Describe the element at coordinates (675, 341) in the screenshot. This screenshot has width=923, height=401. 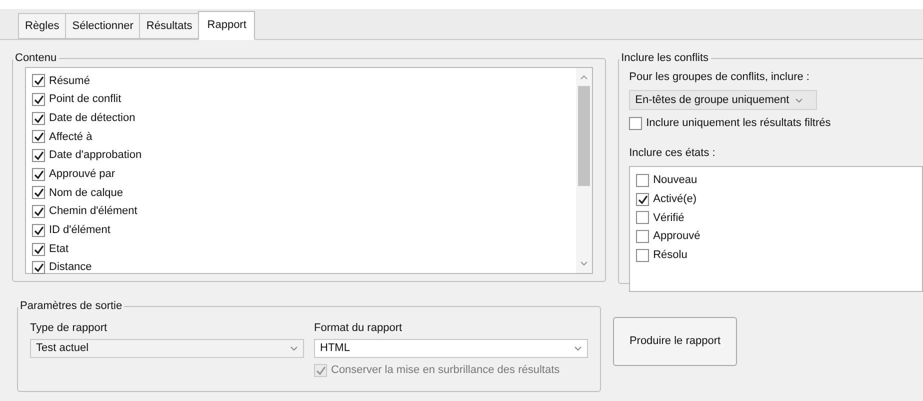
I see `produce-report-button: Produire le rapport` at that location.